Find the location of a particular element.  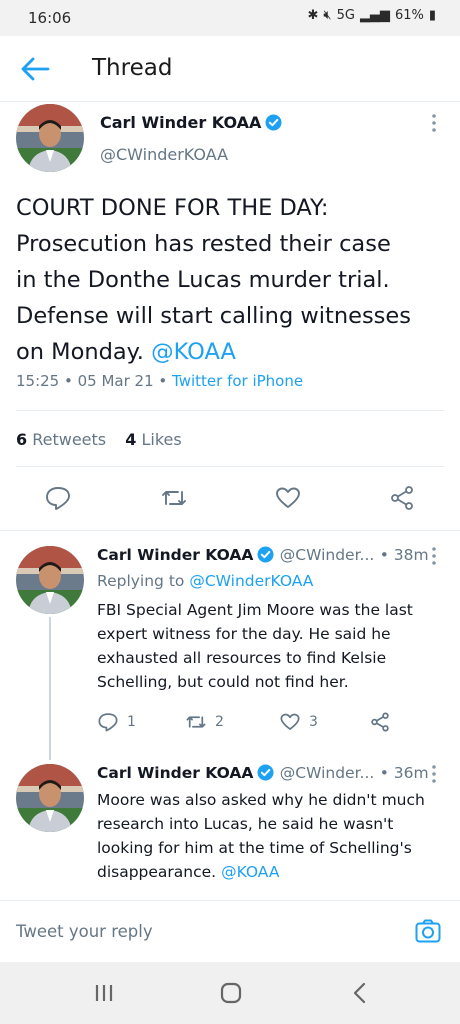

battery-percent: 61% is located at coordinates (409, 15).